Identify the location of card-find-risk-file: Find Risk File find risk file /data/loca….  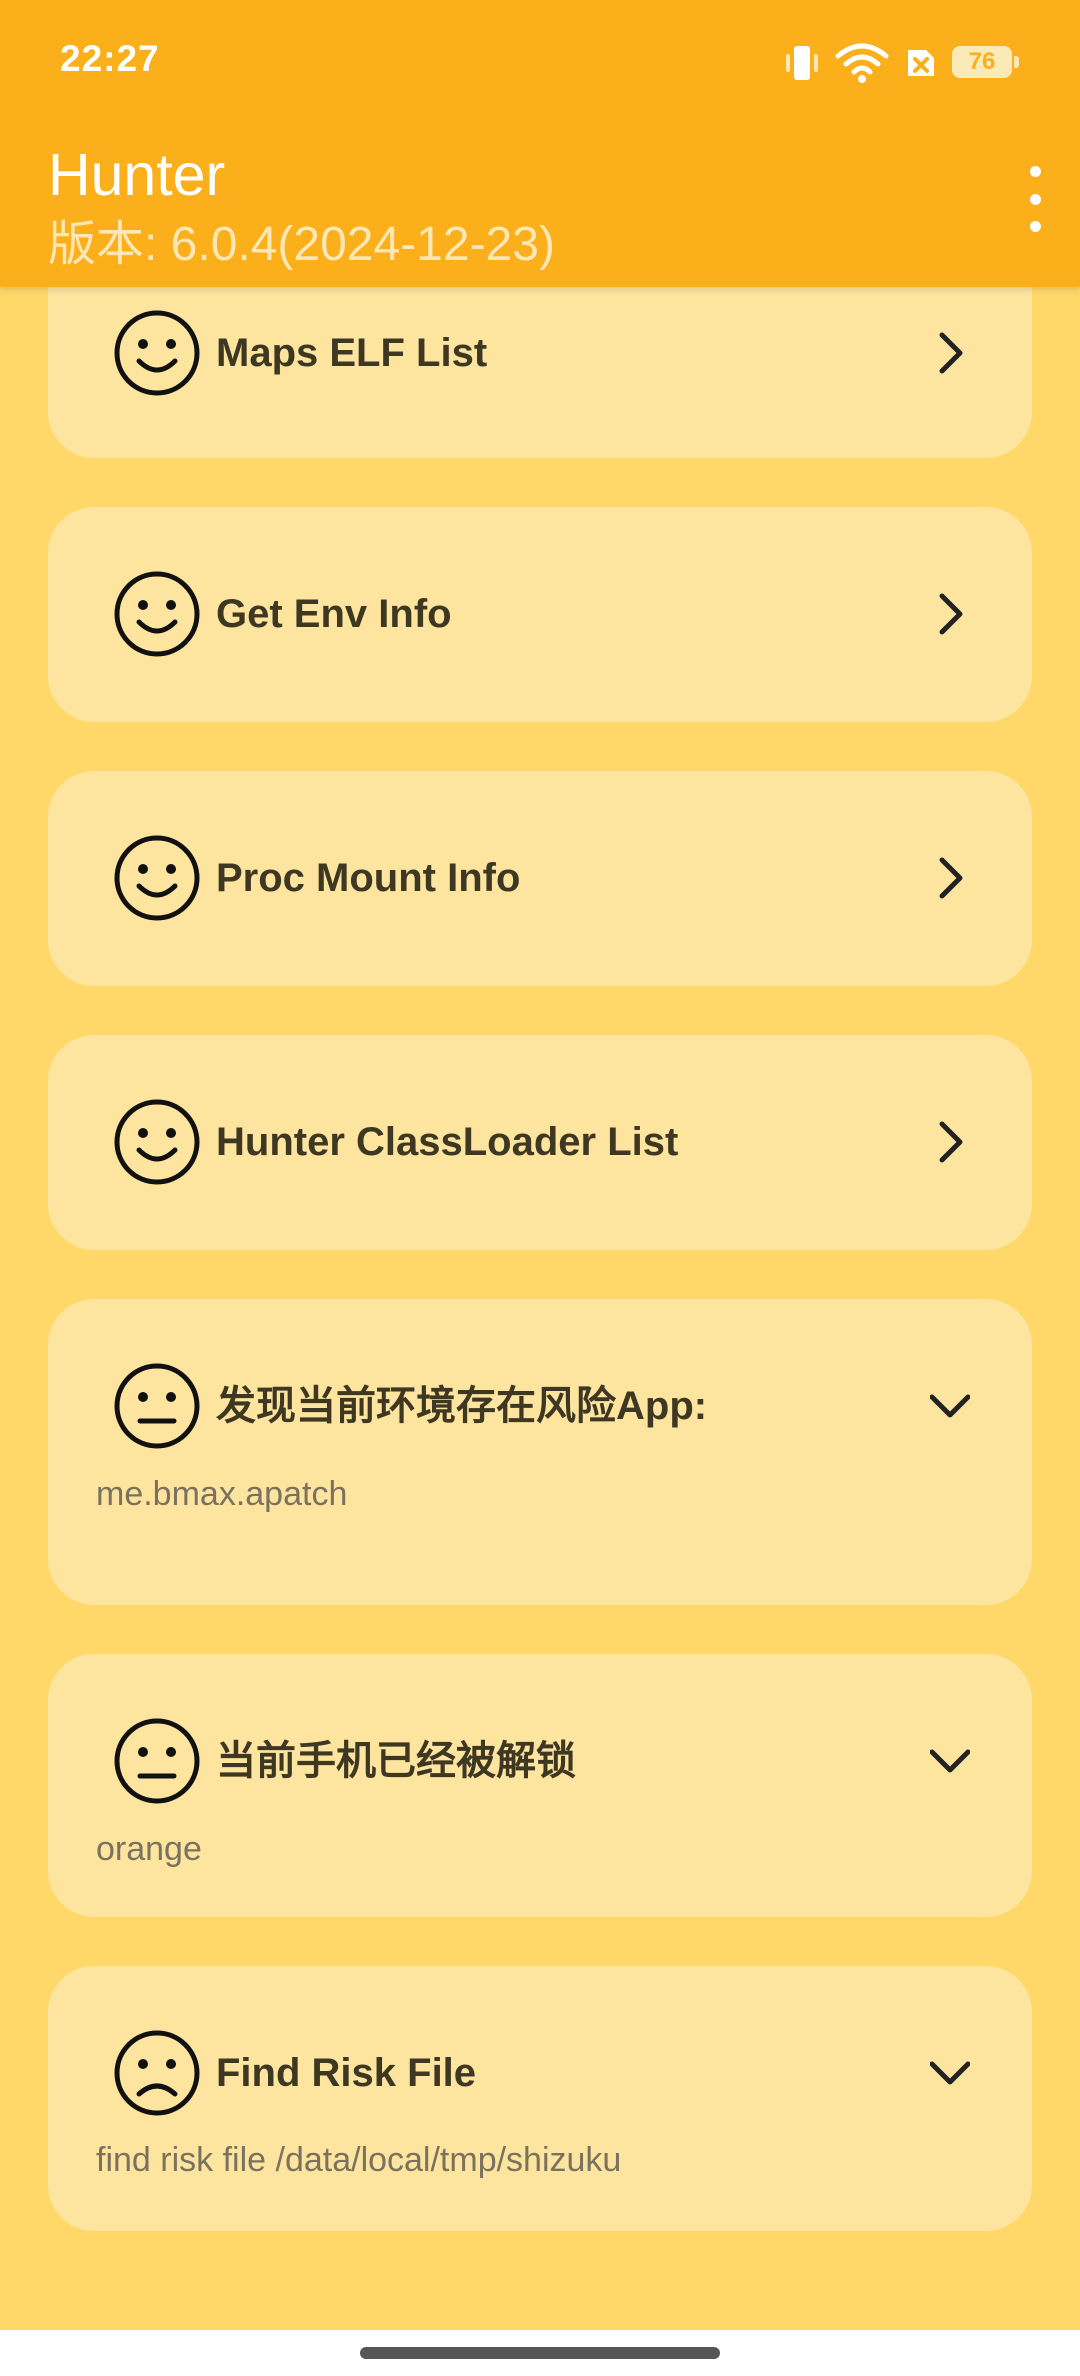
(540, 2098).